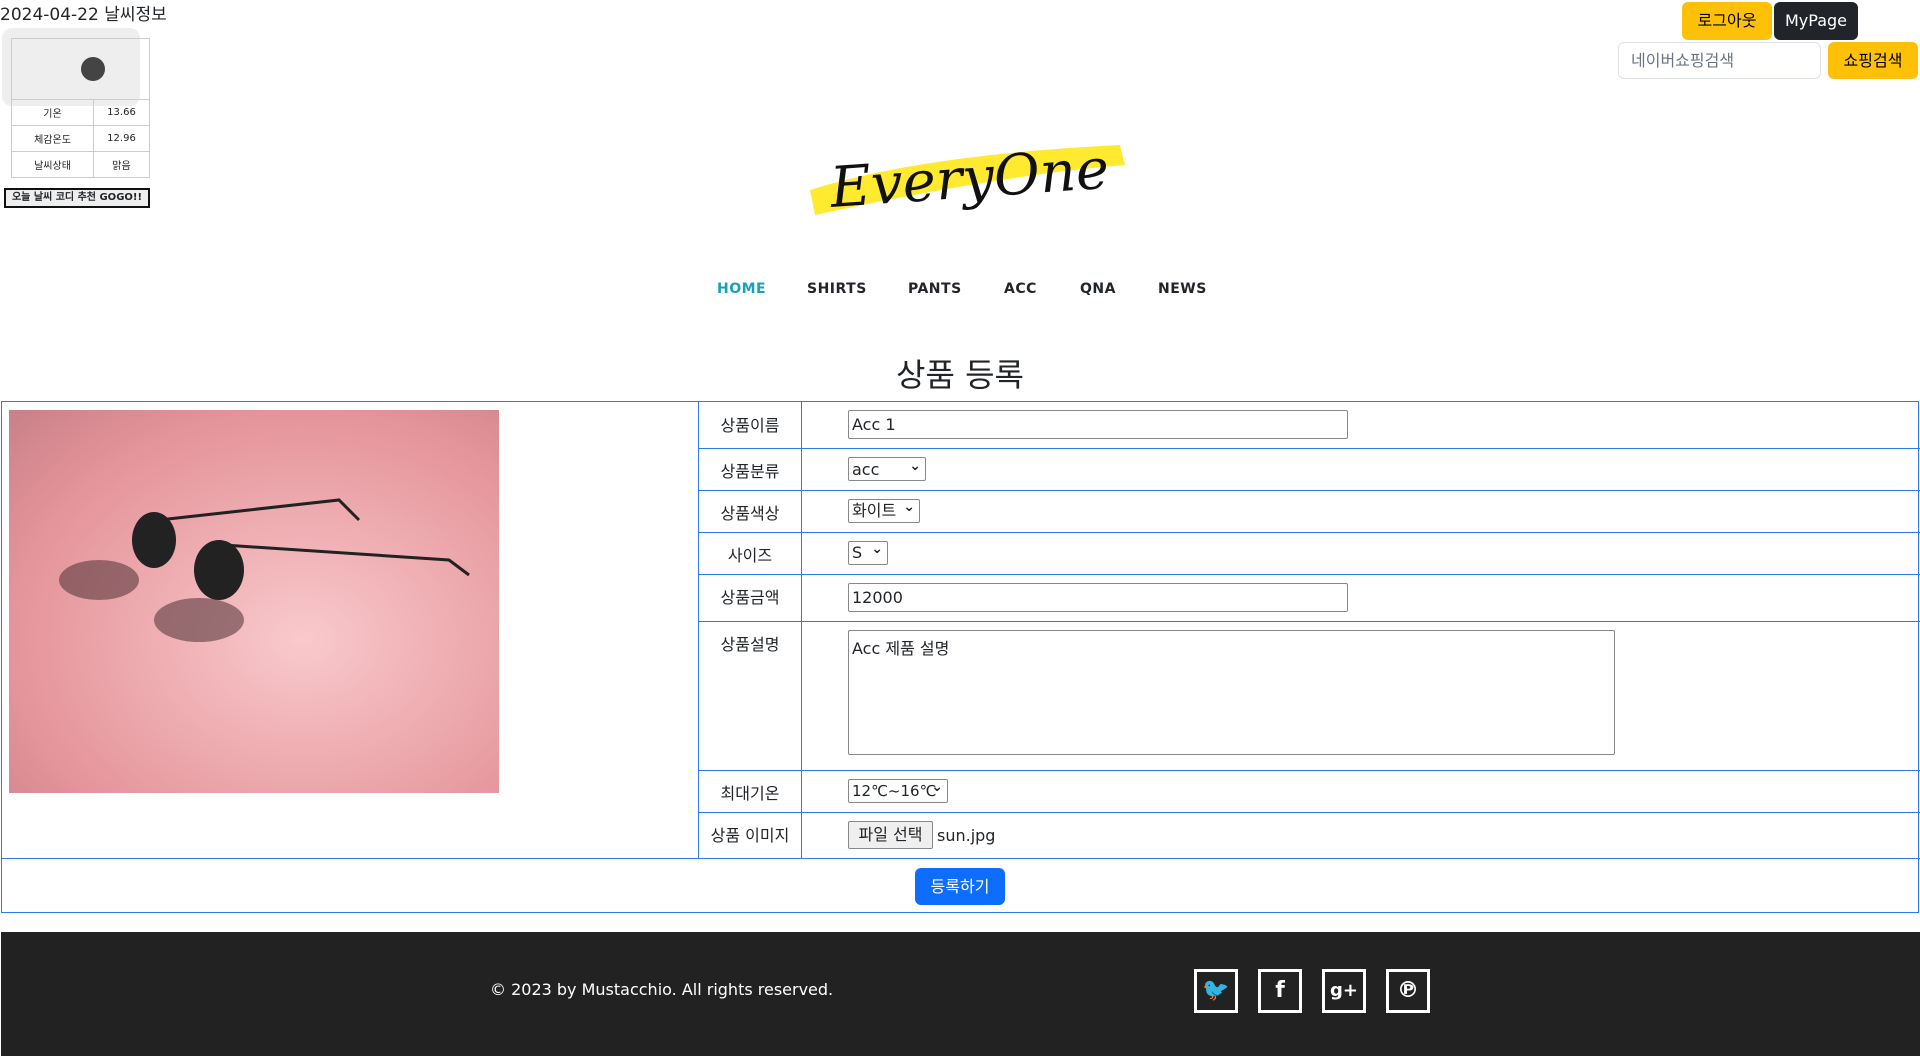 The image size is (1920, 1056). I want to click on weather-title: 2024-04-22 날씨정보, so click(83, 15).